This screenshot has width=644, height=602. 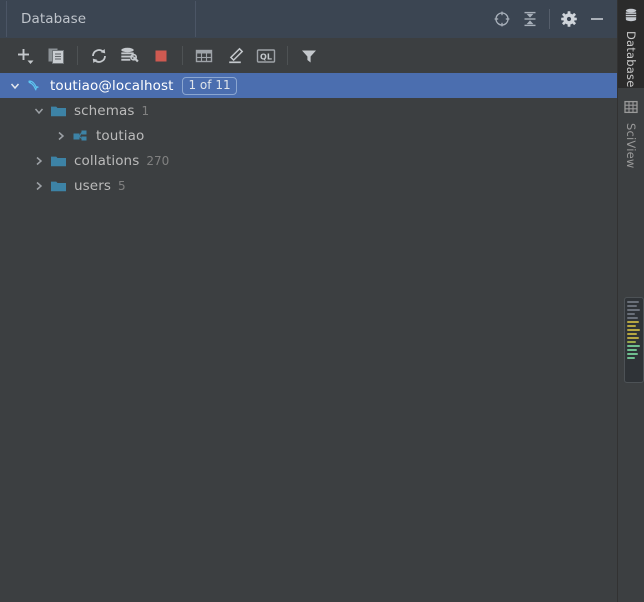 What do you see at coordinates (308, 19) in the screenshot?
I see `tool-window-header: Database` at bounding box center [308, 19].